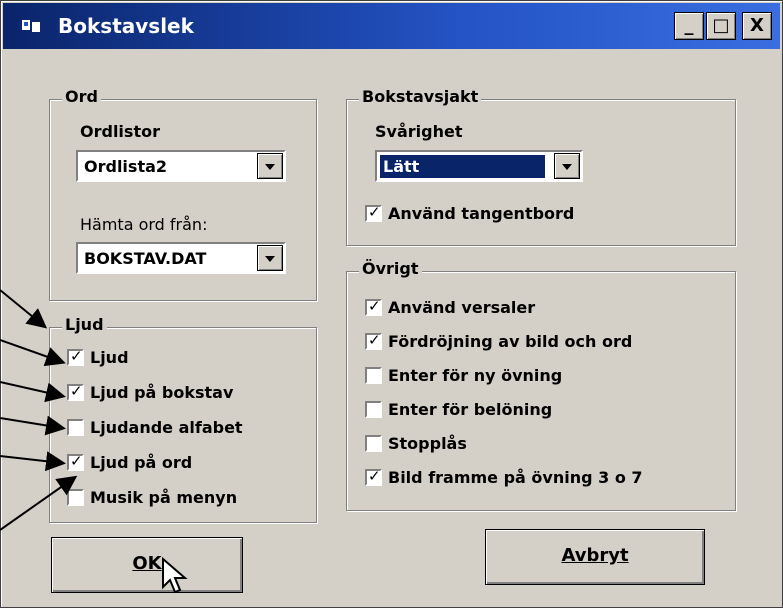 The width and height of the screenshot is (783, 608). Describe the element at coordinates (419, 131) in the screenshot. I see `svarighet-label: Svårighet` at that location.